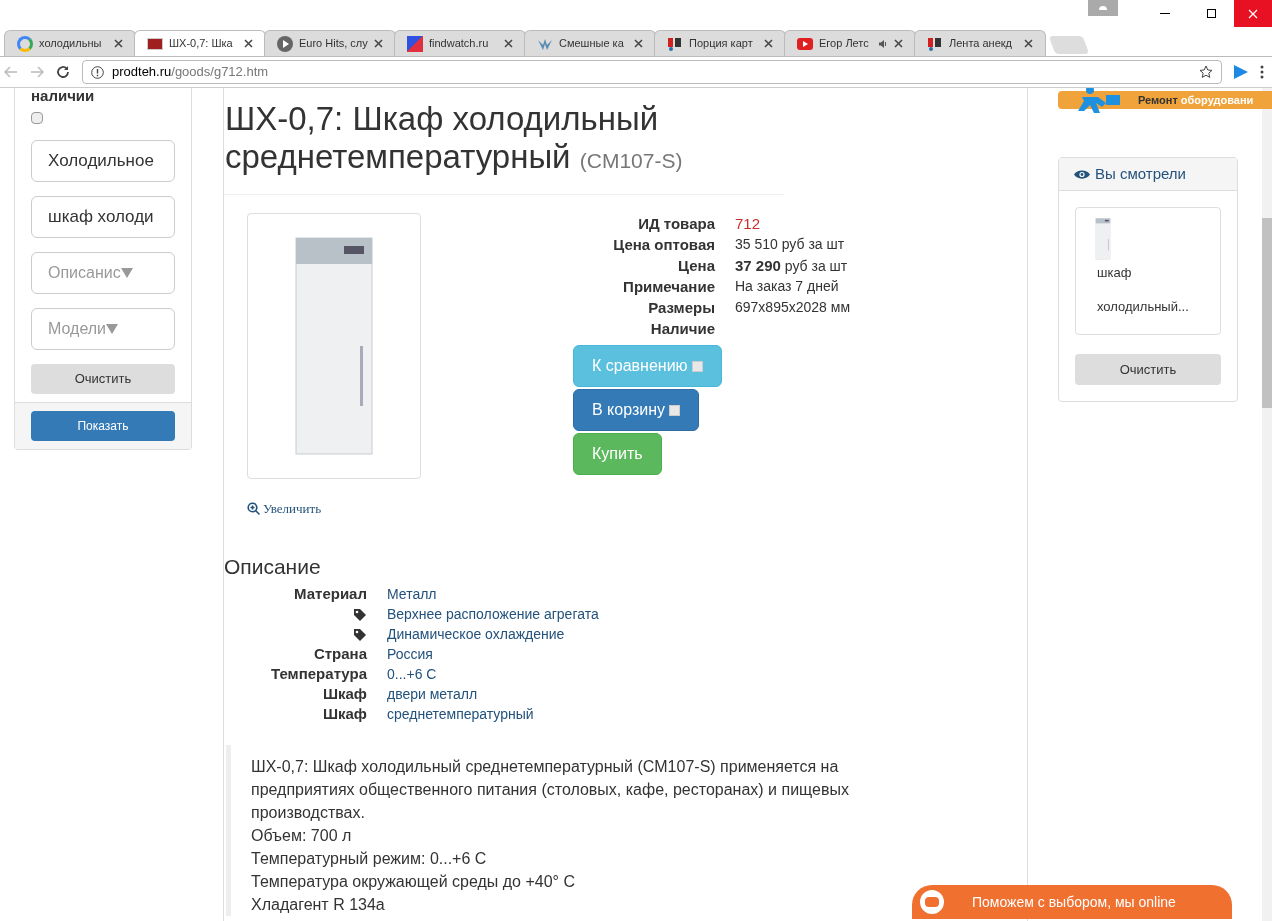  What do you see at coordinates (664, 245) in the screenshot?
I see `spec-label: Цена оптовая` at bounding box center [664, 245].